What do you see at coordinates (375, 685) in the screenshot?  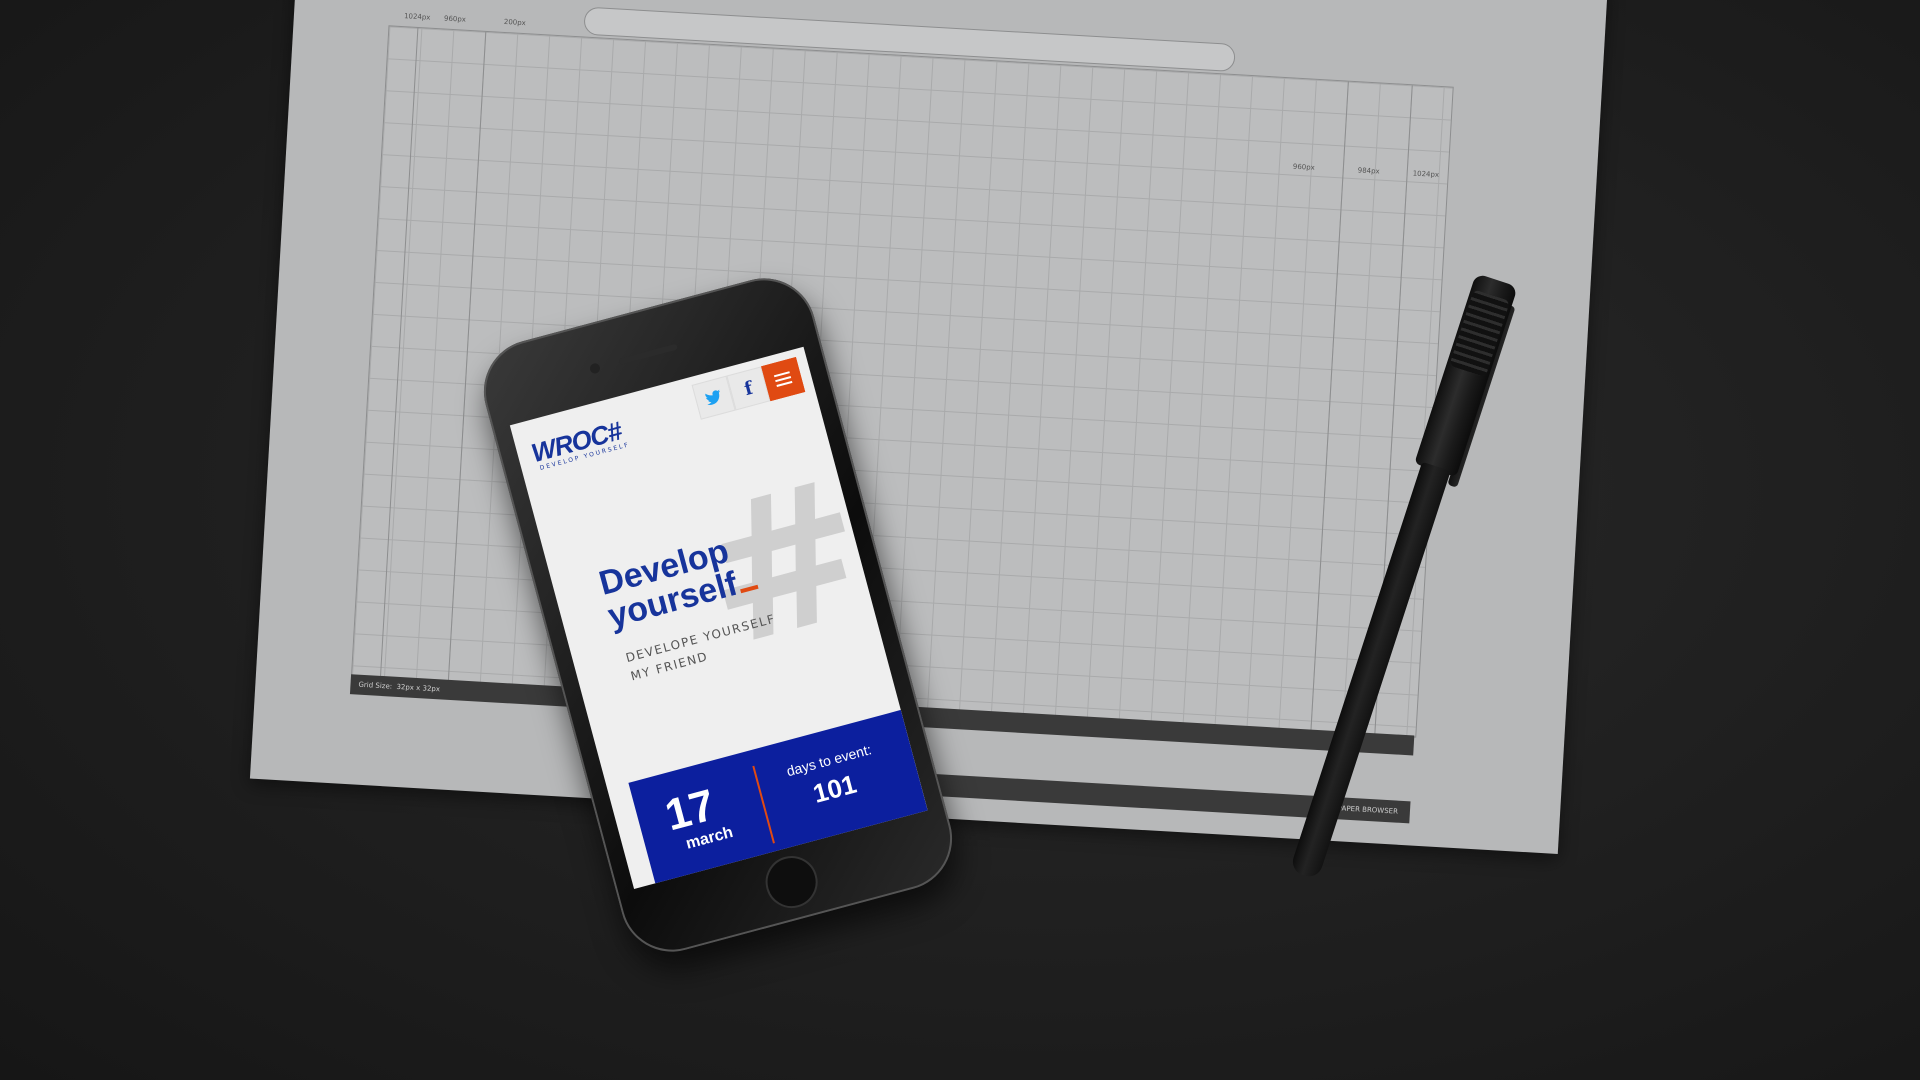 I see `grid-size-label: Grid Size:` at bounding box center [375, 685].